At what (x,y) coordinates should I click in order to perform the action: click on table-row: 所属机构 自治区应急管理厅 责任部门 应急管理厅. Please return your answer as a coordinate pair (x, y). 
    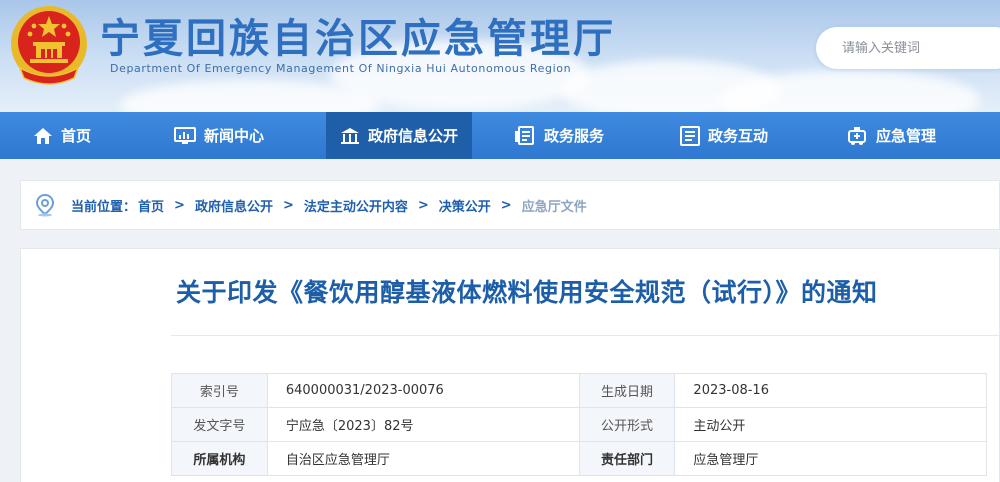
    Looking at the image, I should click on (579, 458).